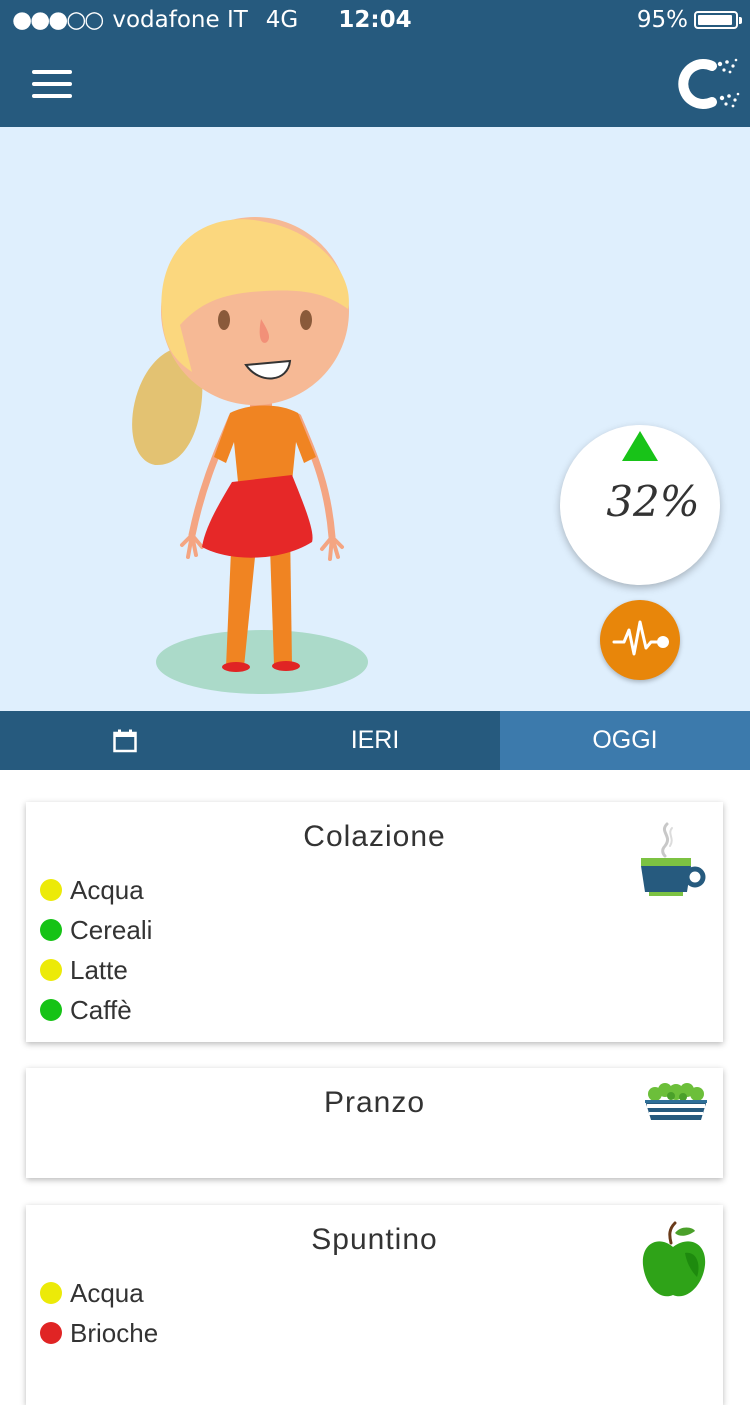 This screenshot has width=750, height=1405. Describe the element at coordinates (674, 1259) in the screenshot. I see `apple-icon` at that location.